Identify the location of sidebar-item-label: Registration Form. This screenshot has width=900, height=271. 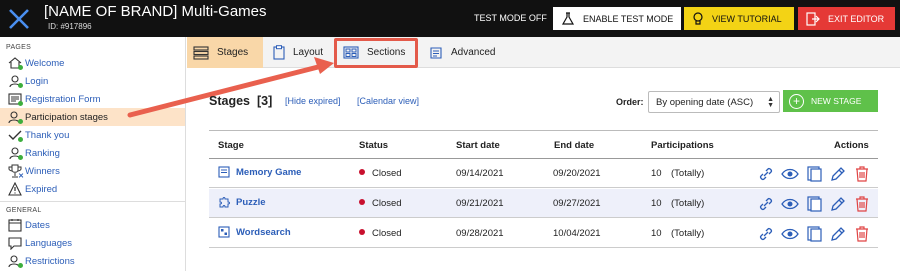
(63, 99).